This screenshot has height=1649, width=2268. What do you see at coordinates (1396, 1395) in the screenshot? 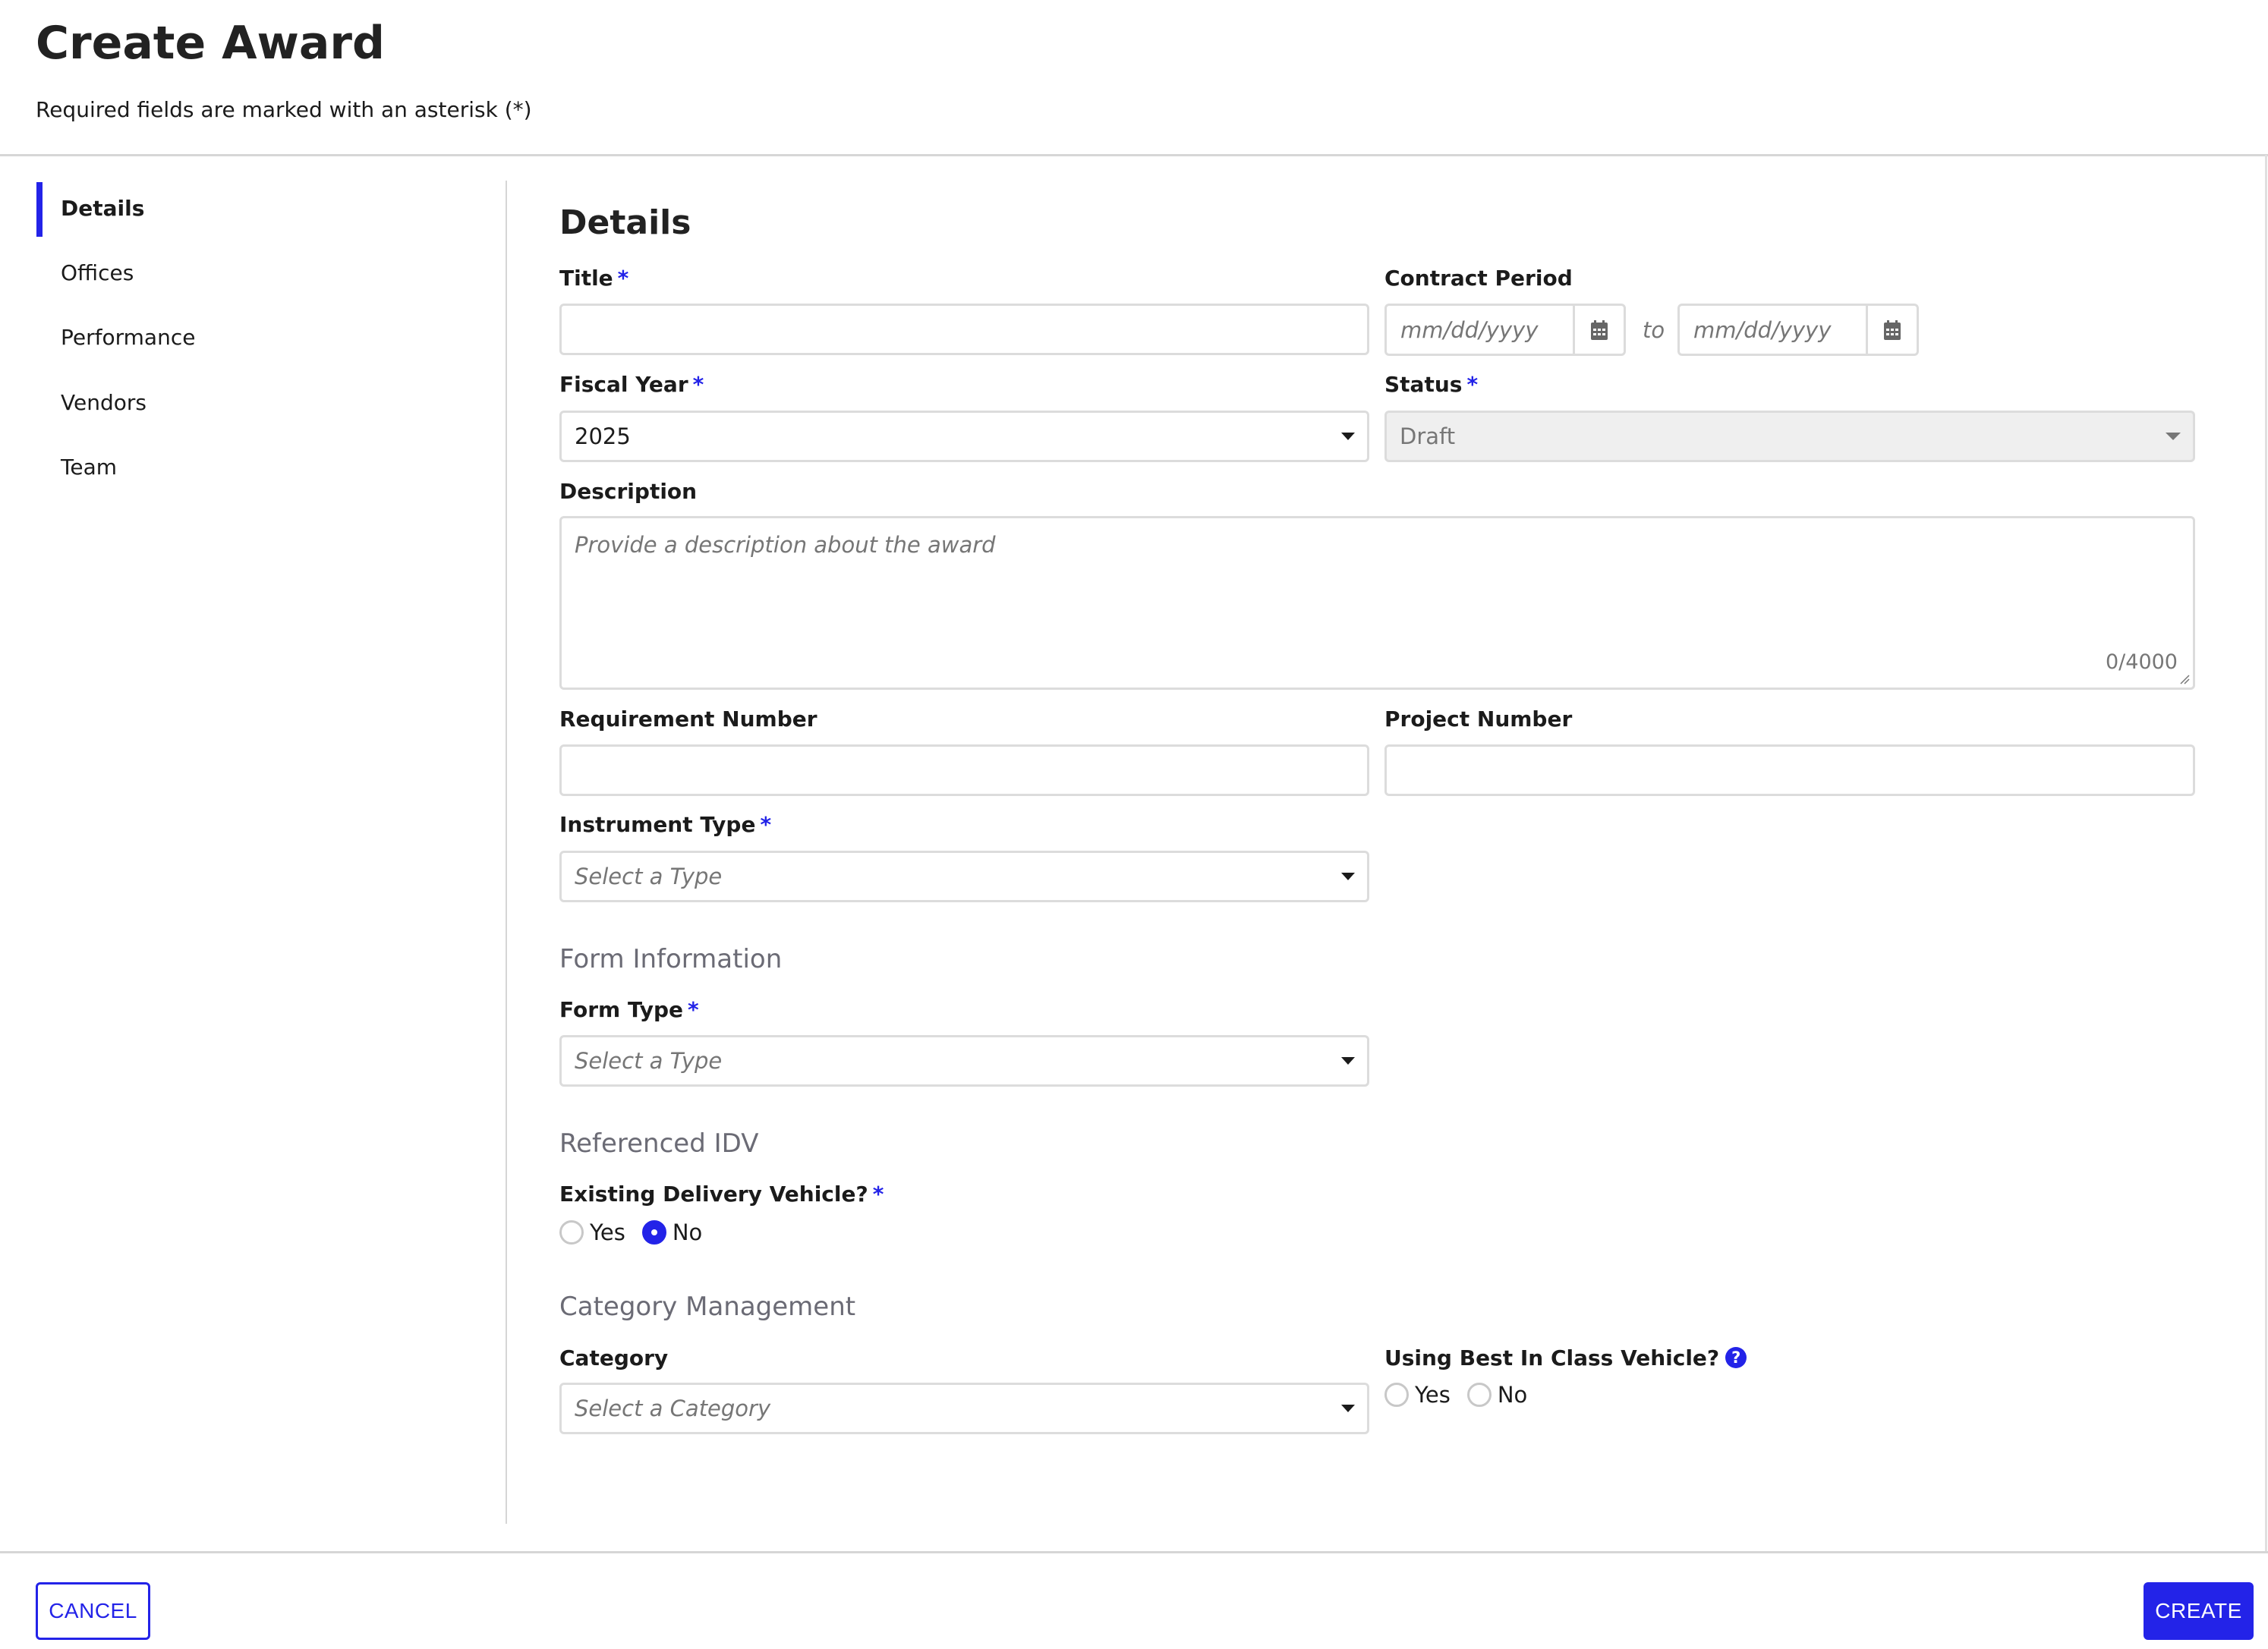
I see `best-in-class-yes-radio` at bounding box center [1396, 1395].